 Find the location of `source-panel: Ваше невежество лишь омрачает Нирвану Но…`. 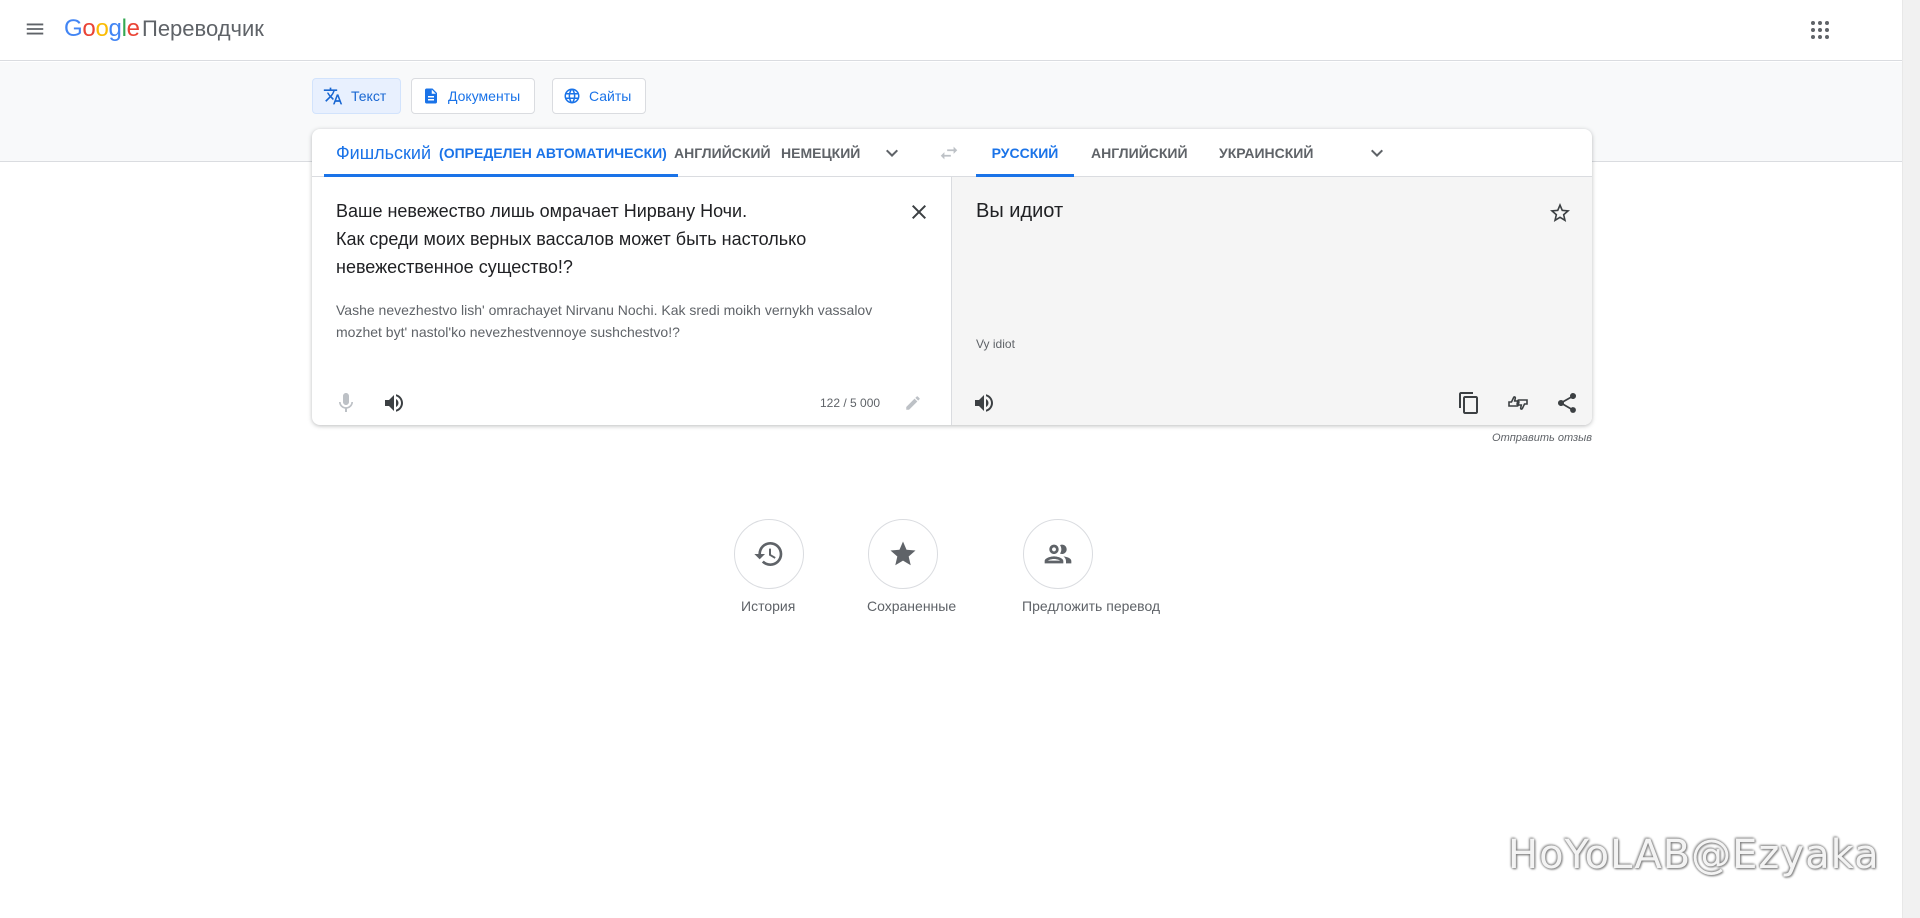

source-panel: Ваше невежество лишь омрачает Нирвану Но… is located at coordinates (631, 301).